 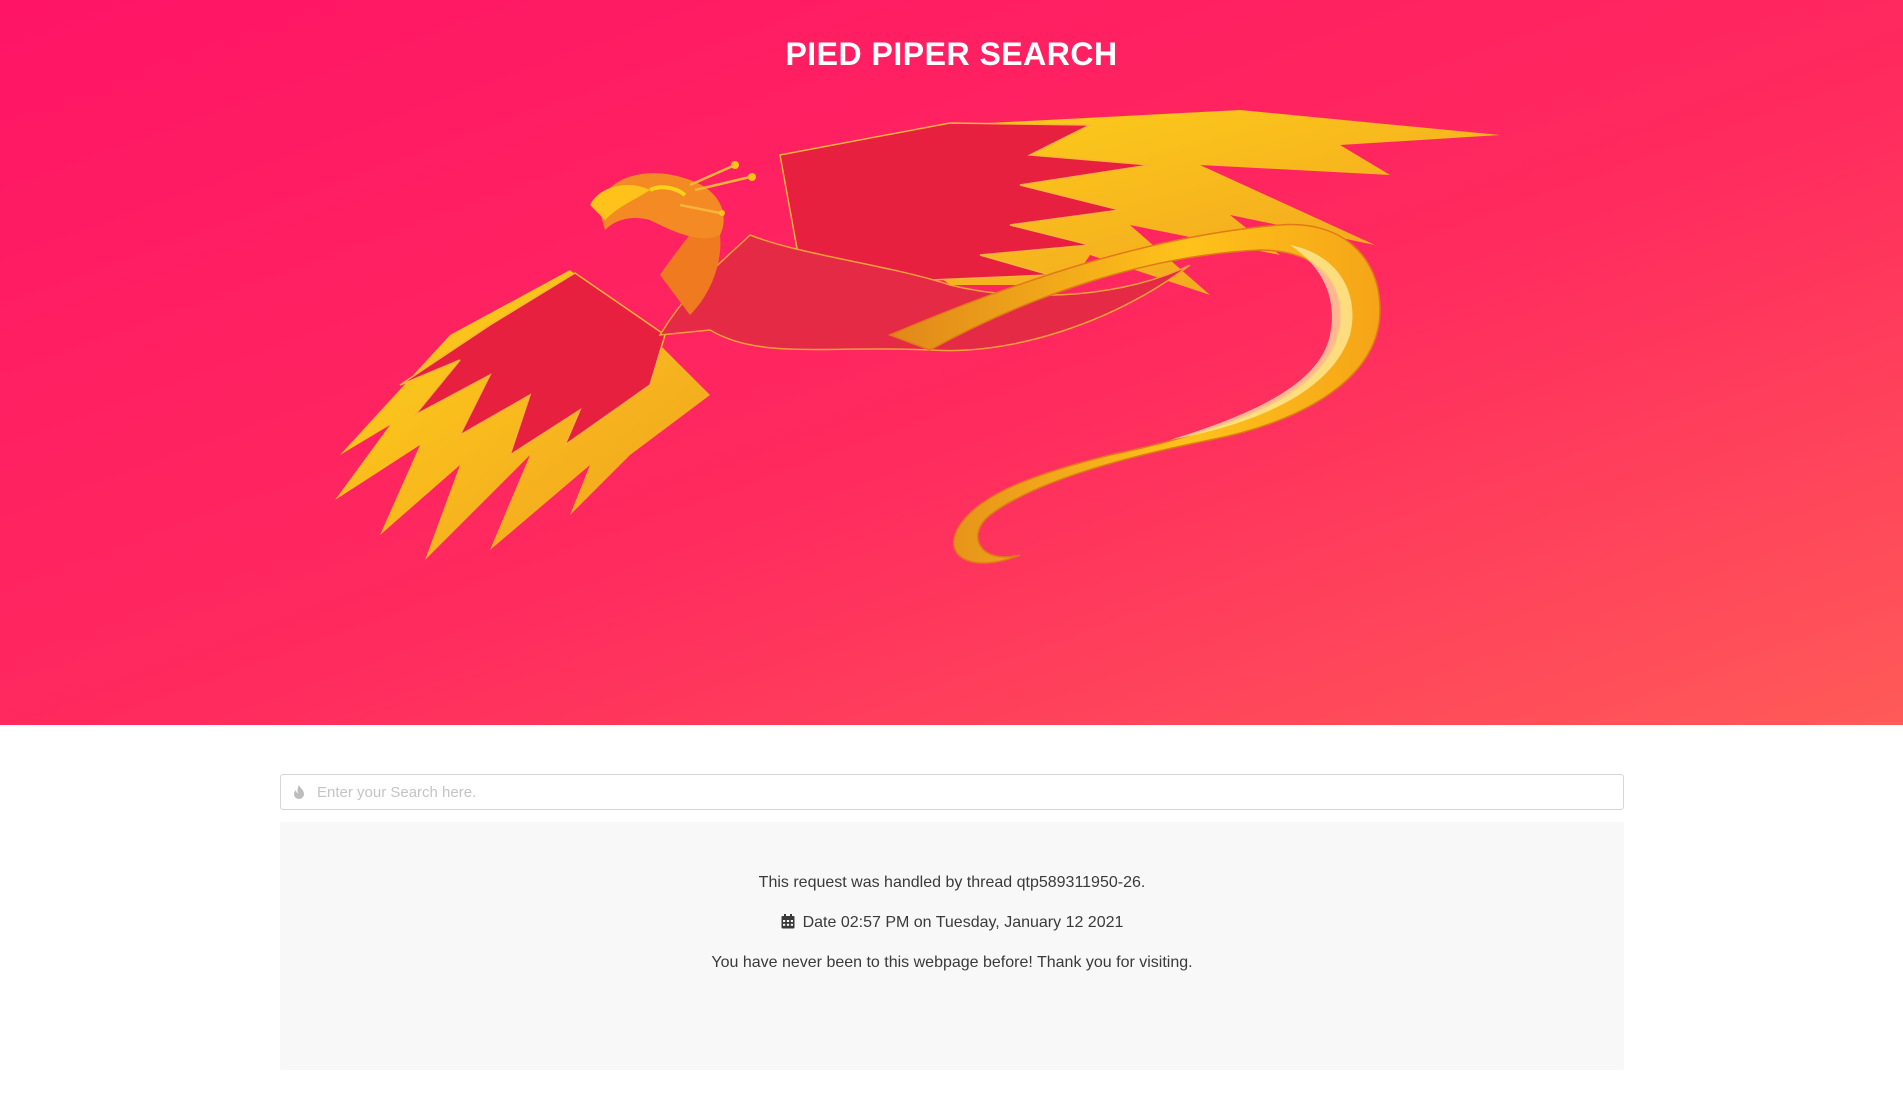 What do you see at coordinates (788, 924) in the screenshot?
I see `calendar-icon` at bounding box center [788, 924].